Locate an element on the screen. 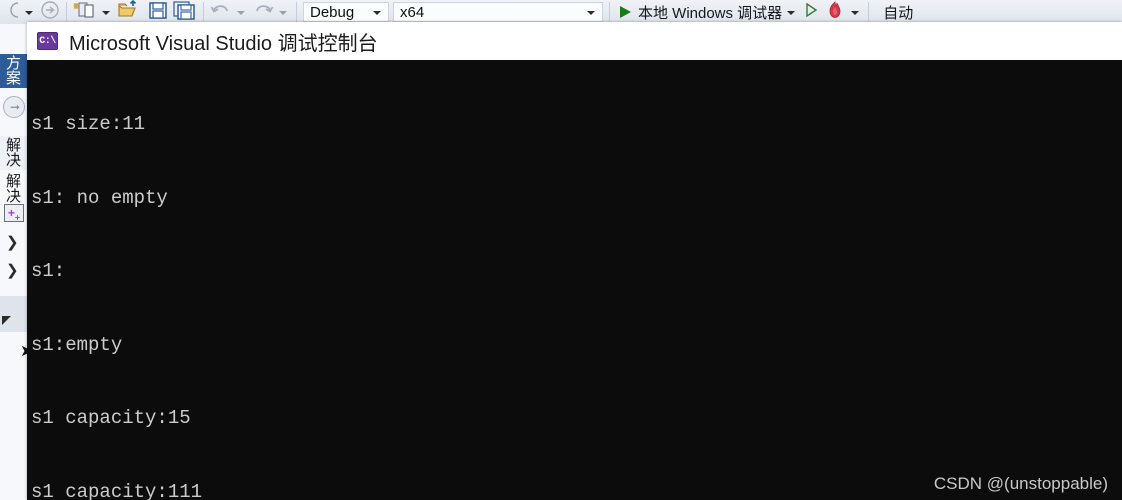 This screenshot has height=500, width=1122. run-without-debugging-icon is located at coordinates (811, 12).